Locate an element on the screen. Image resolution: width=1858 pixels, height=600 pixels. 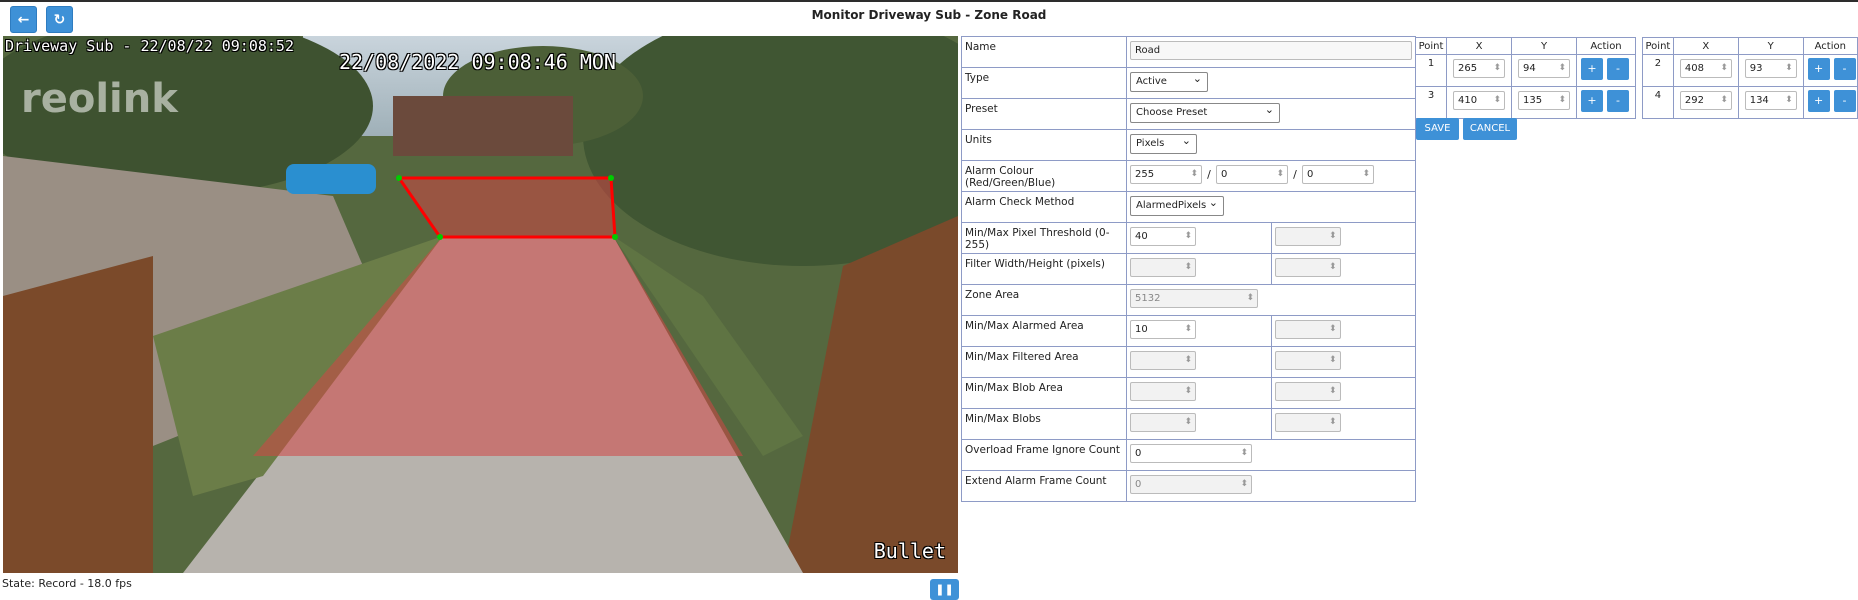
blobs-min-input is located at coordinates (1163, 422).